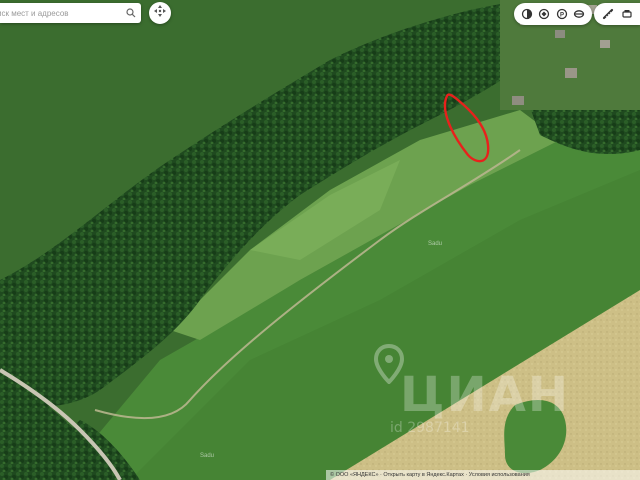 This screenshot has height=480, width=640. I want to click on parking-icon: P, so click(562, 14).